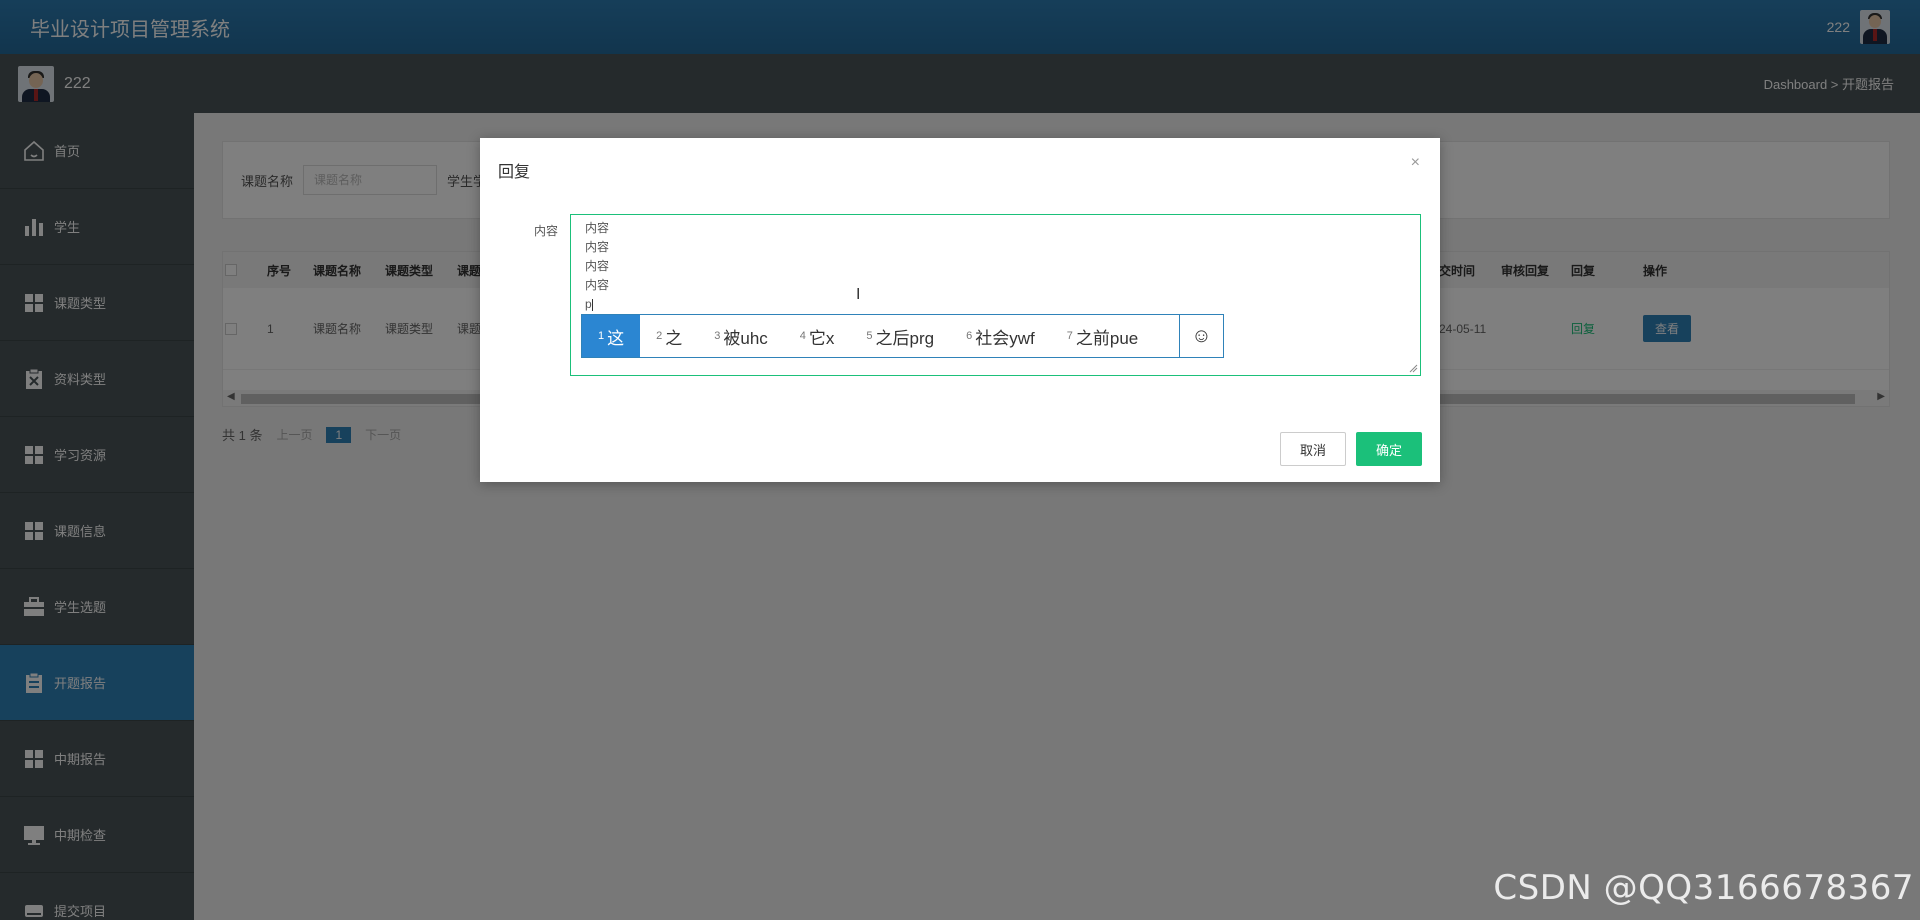 The image size is (1920, 920). Describe the element at coordinates (817, 336) in the screenshot. I see `ime-candidate: 4 它x` at that location.